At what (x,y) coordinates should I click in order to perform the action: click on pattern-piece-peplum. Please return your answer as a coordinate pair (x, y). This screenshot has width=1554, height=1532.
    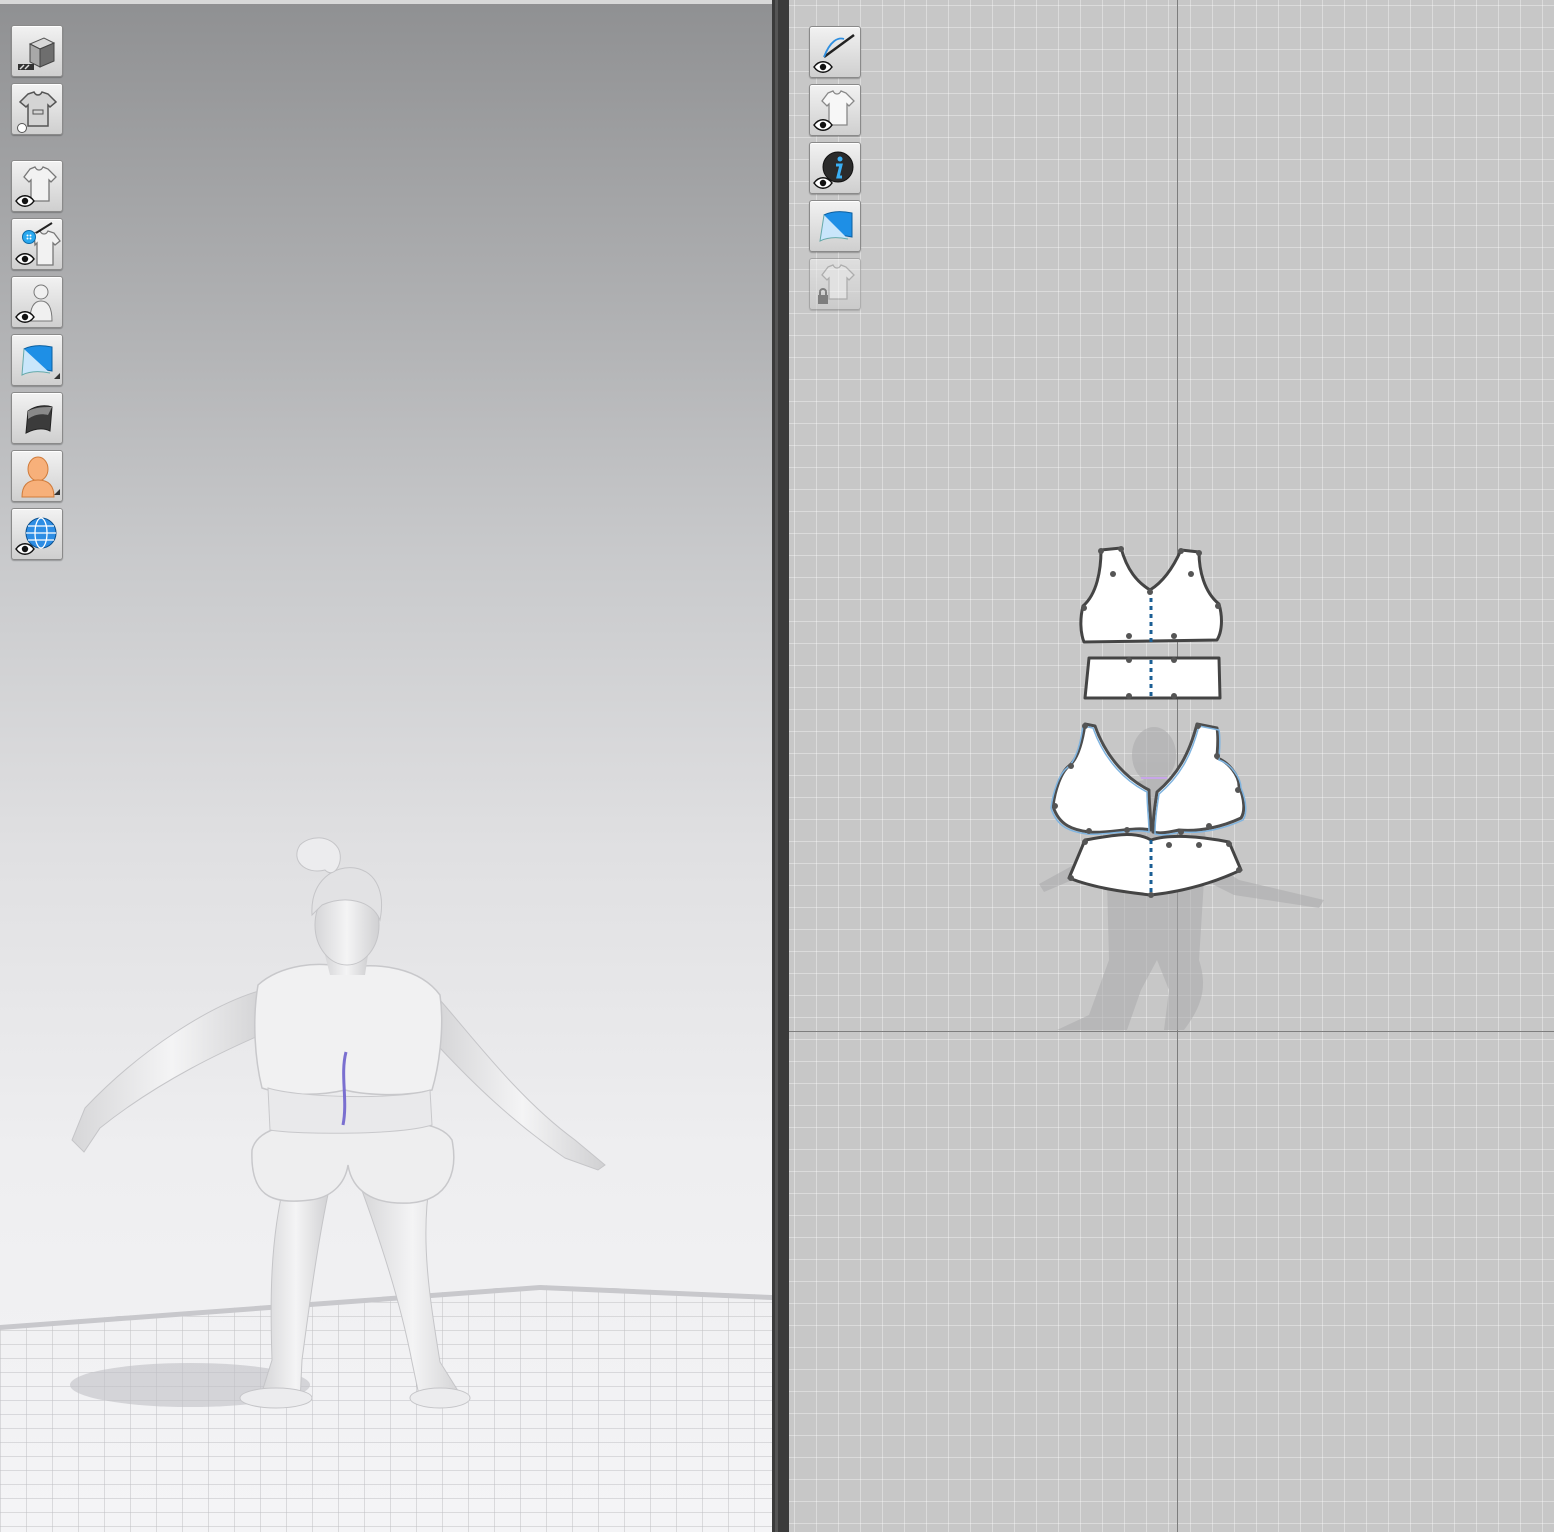
    Looking at the image, I should click on (1155, 865).